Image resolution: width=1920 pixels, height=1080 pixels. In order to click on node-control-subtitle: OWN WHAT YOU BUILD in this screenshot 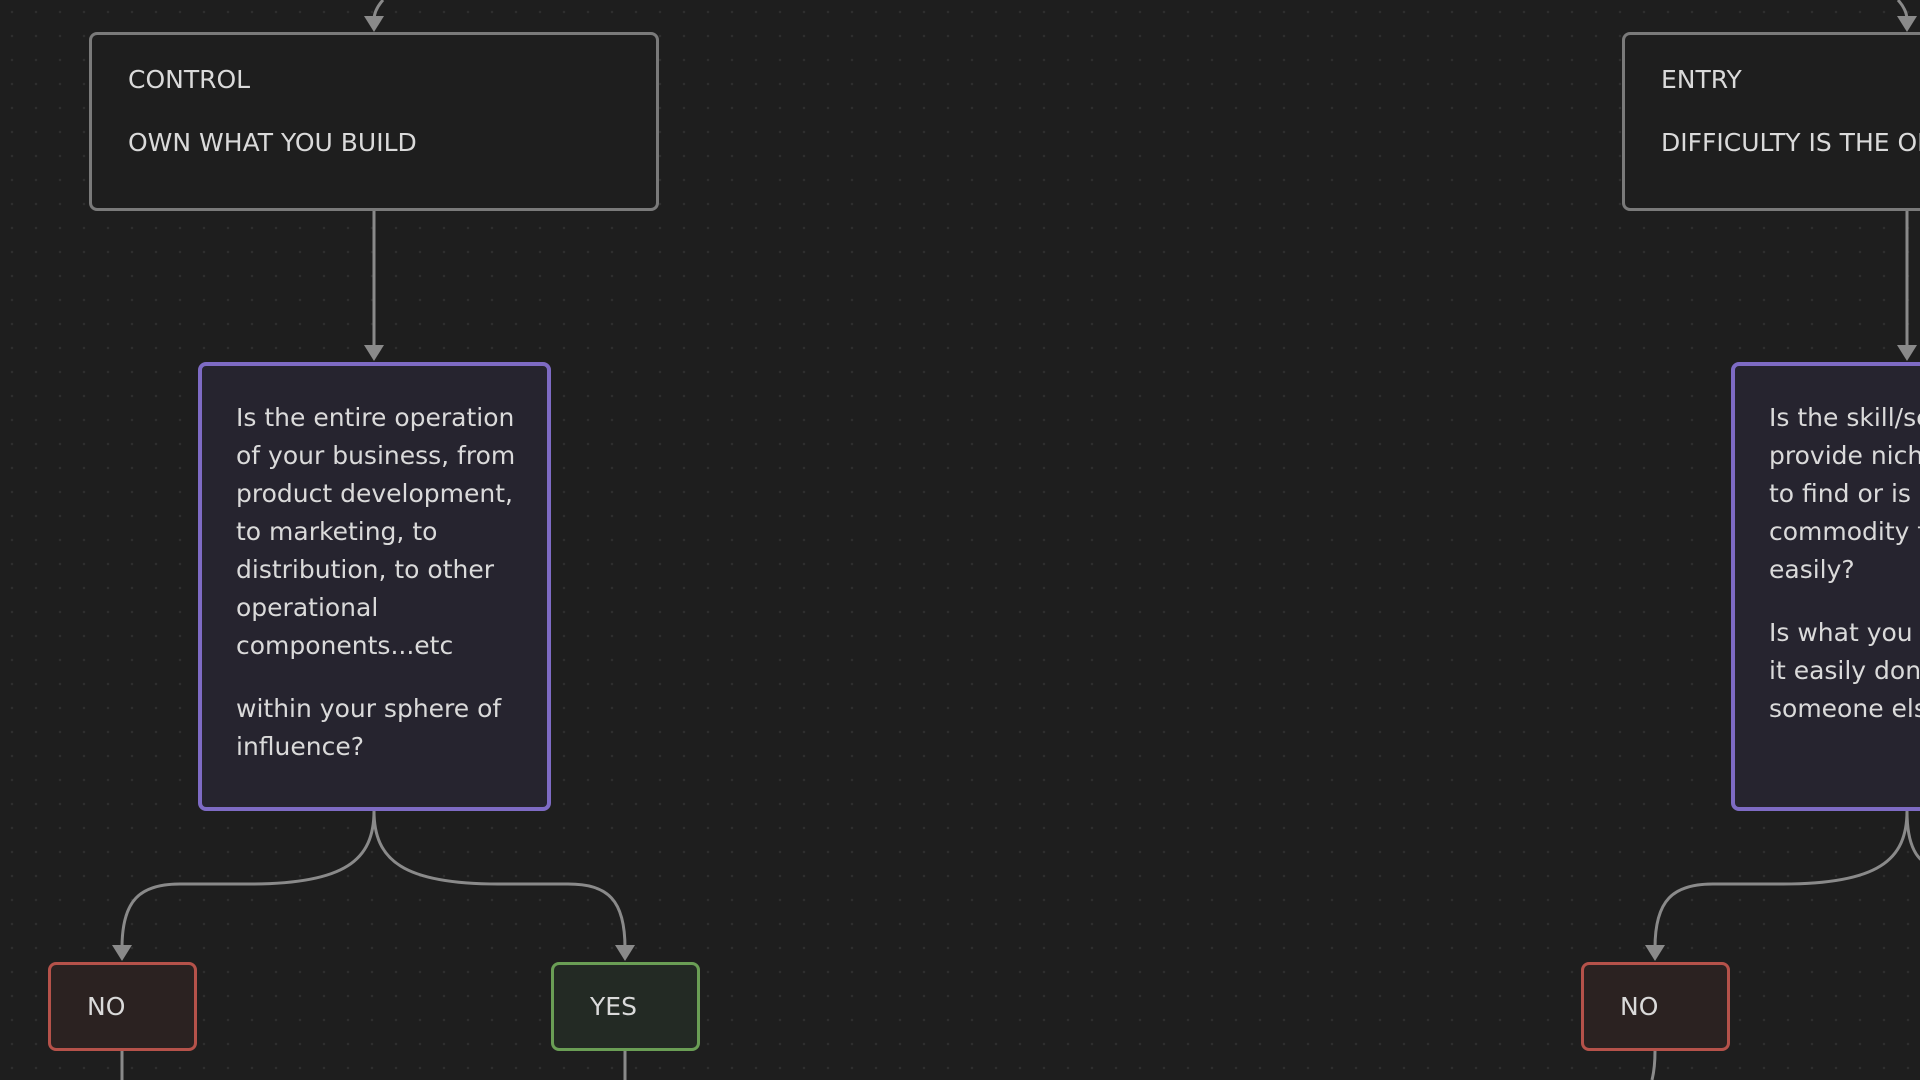, I will do `click(272, 142)`.